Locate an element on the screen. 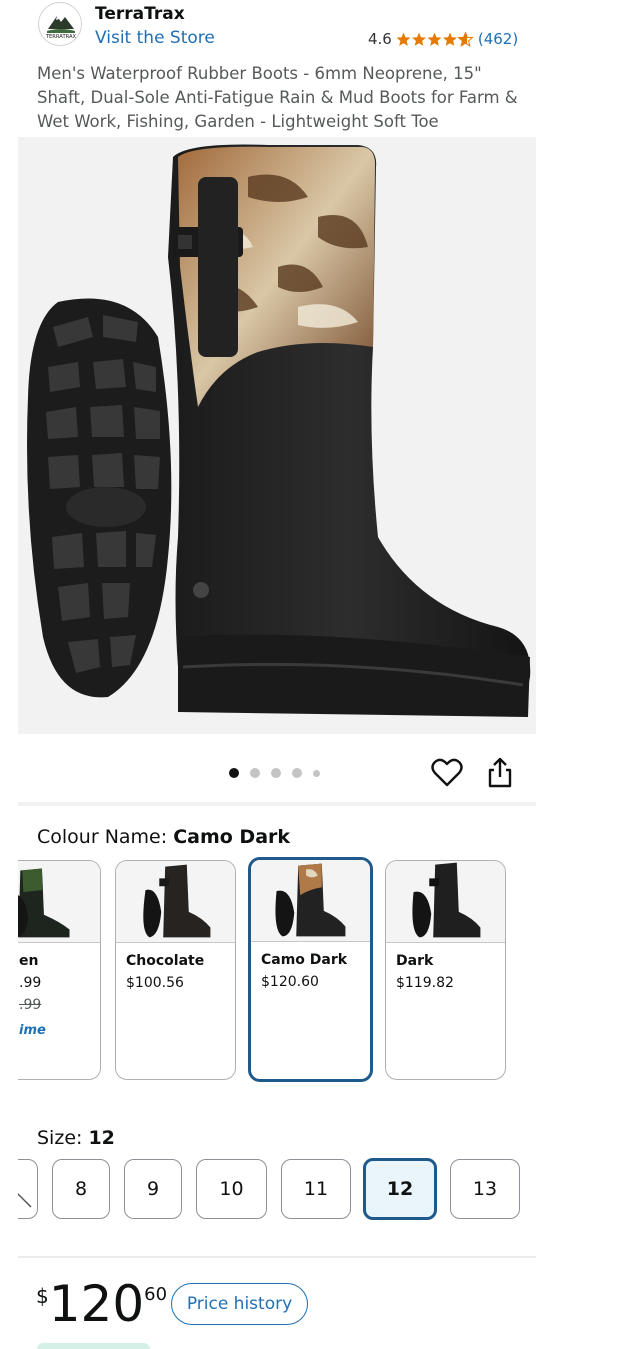  brand-name: TerraTrax is located at coordinates (140, 14).